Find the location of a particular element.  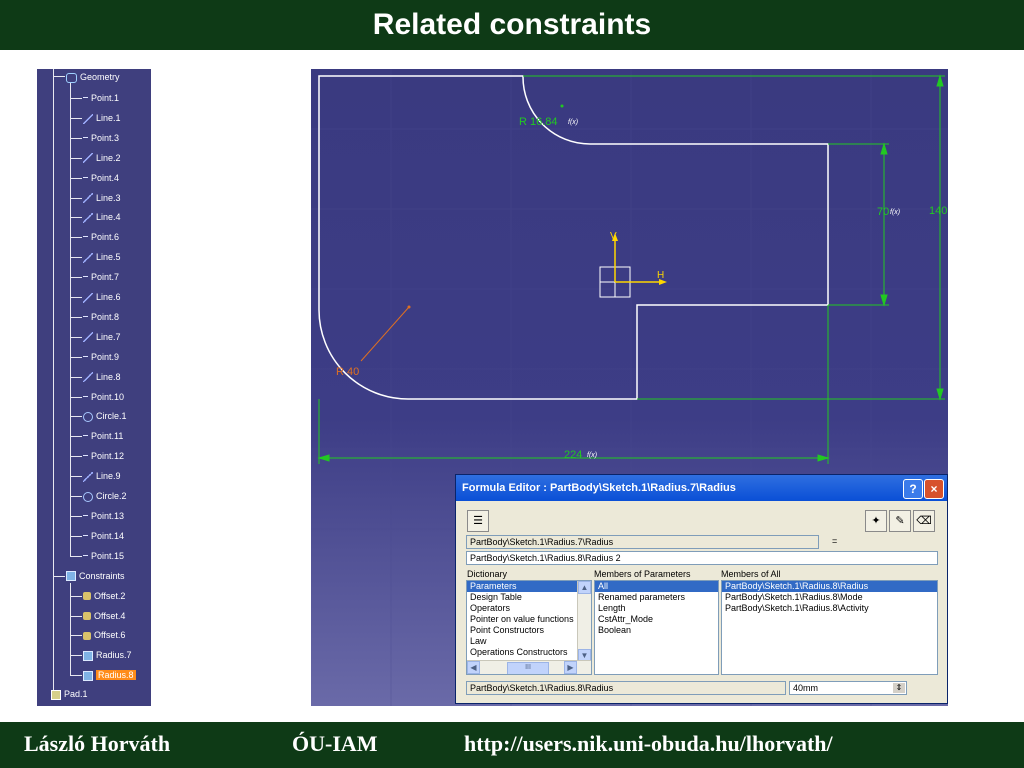

list-item: Operations Constructors is located at coordinates (529, 652).